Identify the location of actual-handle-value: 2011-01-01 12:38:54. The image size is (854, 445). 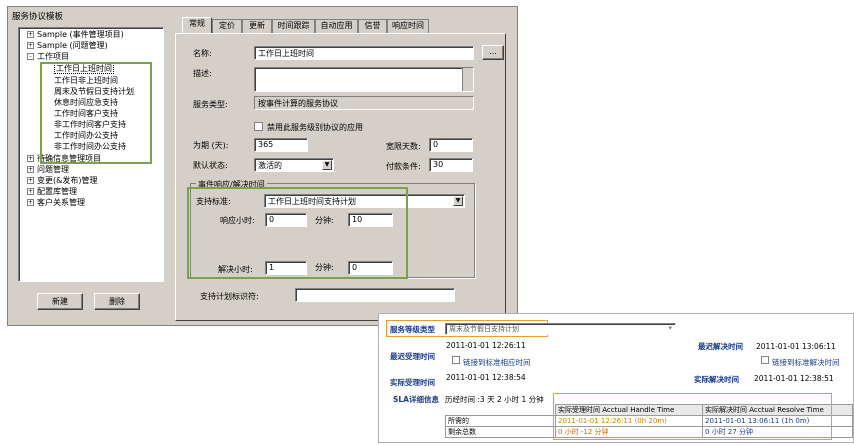
(486, 377).